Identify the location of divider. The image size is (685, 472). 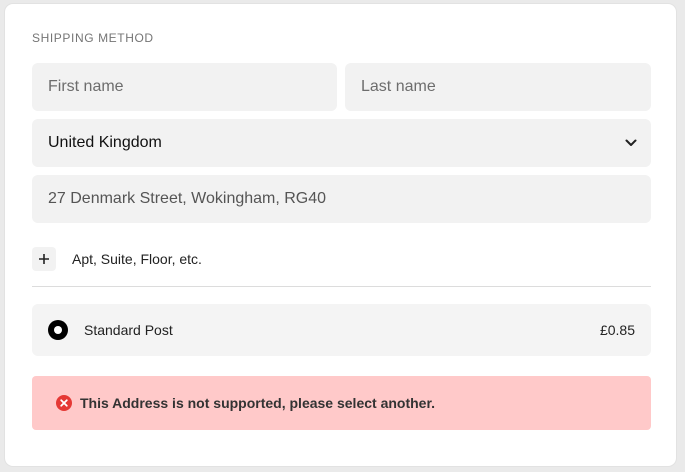
(341, 286).